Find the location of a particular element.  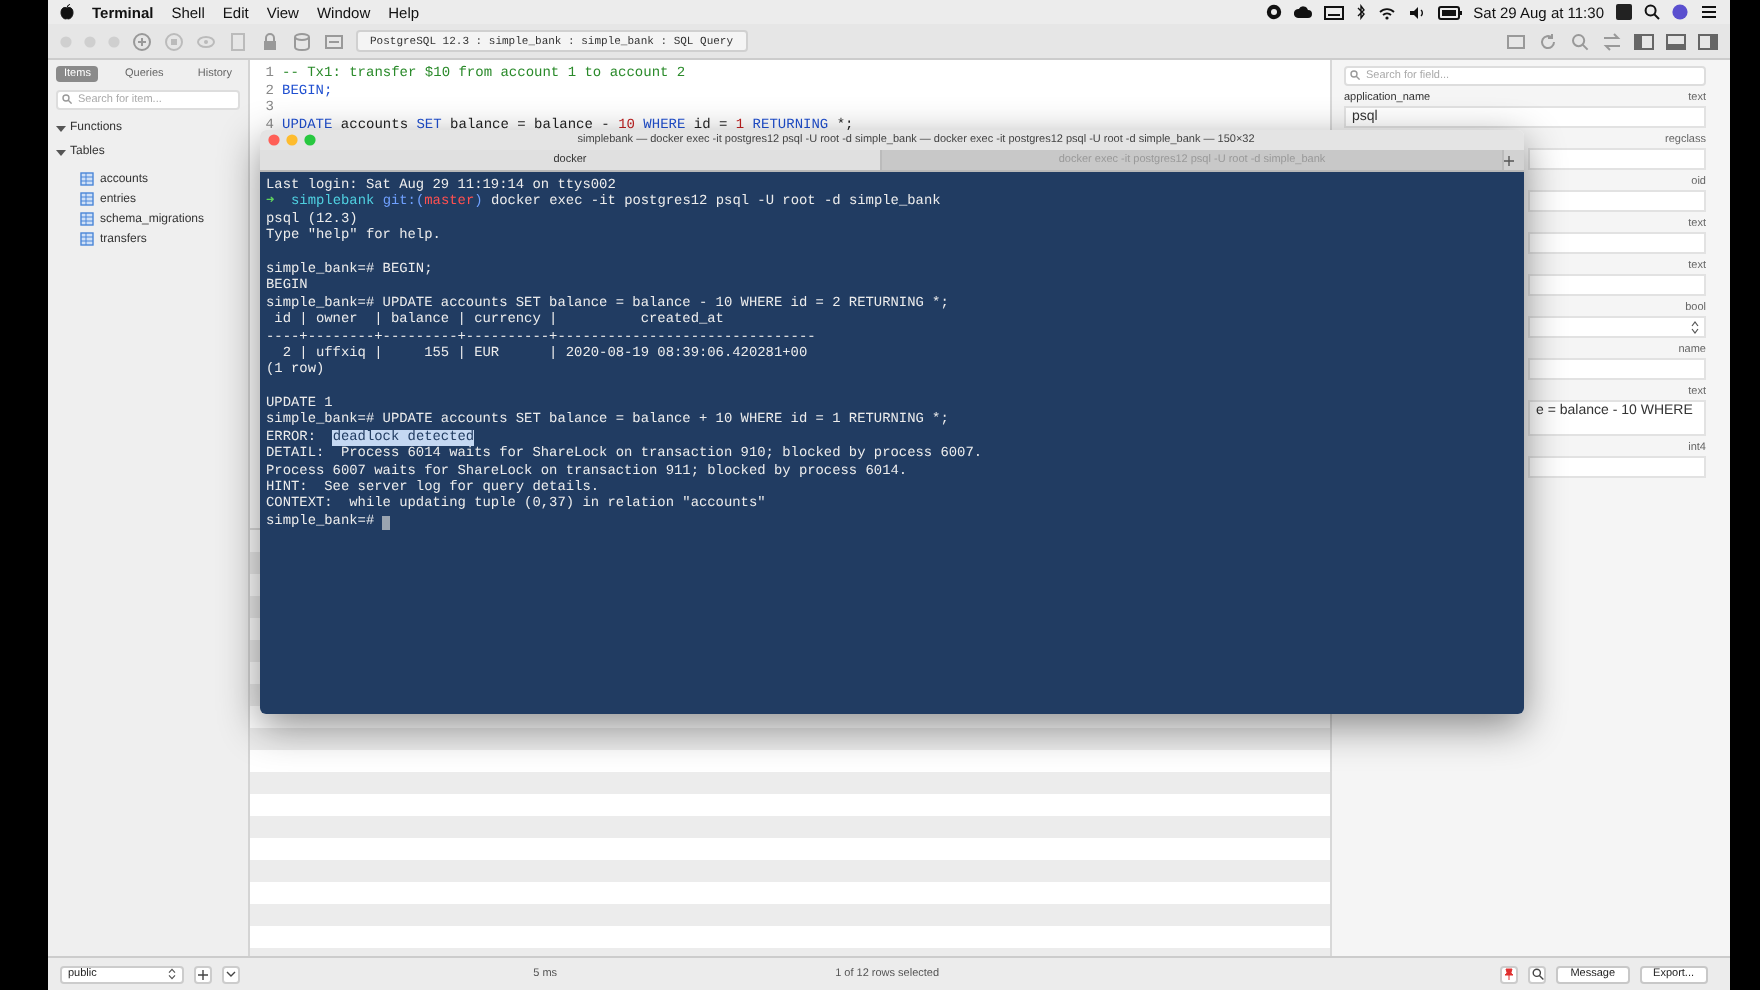

menu-button is located at coordinates (231, 974).